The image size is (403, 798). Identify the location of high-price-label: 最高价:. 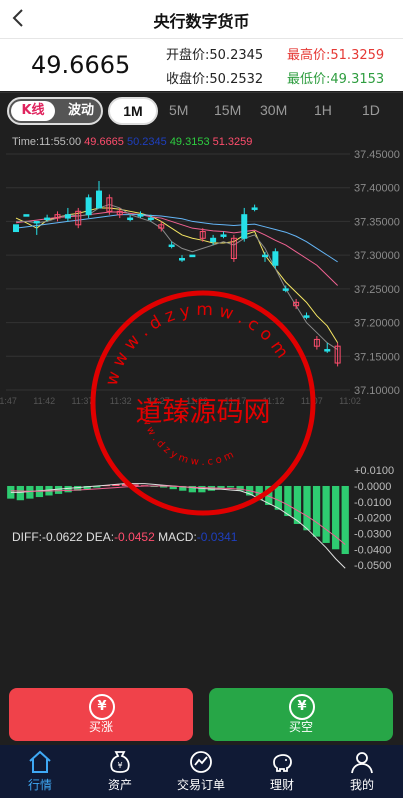
(309, 55).